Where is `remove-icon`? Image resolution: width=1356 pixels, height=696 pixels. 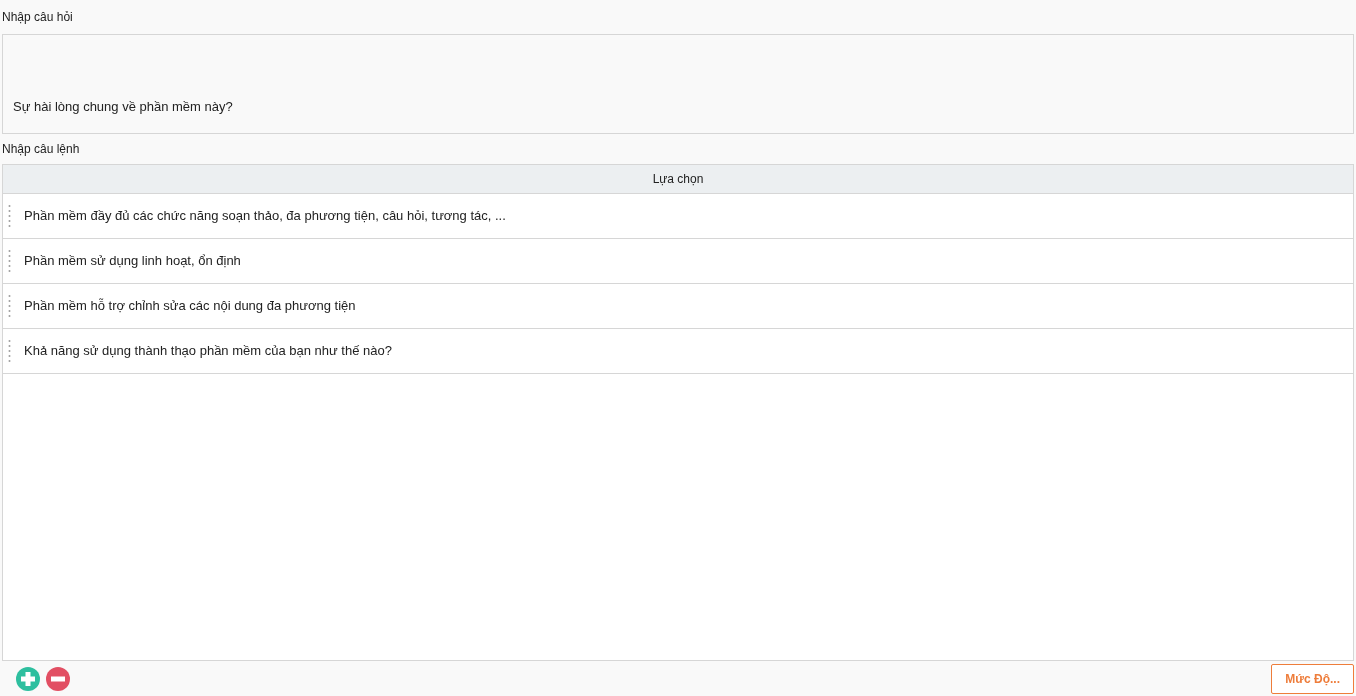 remove-icon is located at coordinates (58, 678).